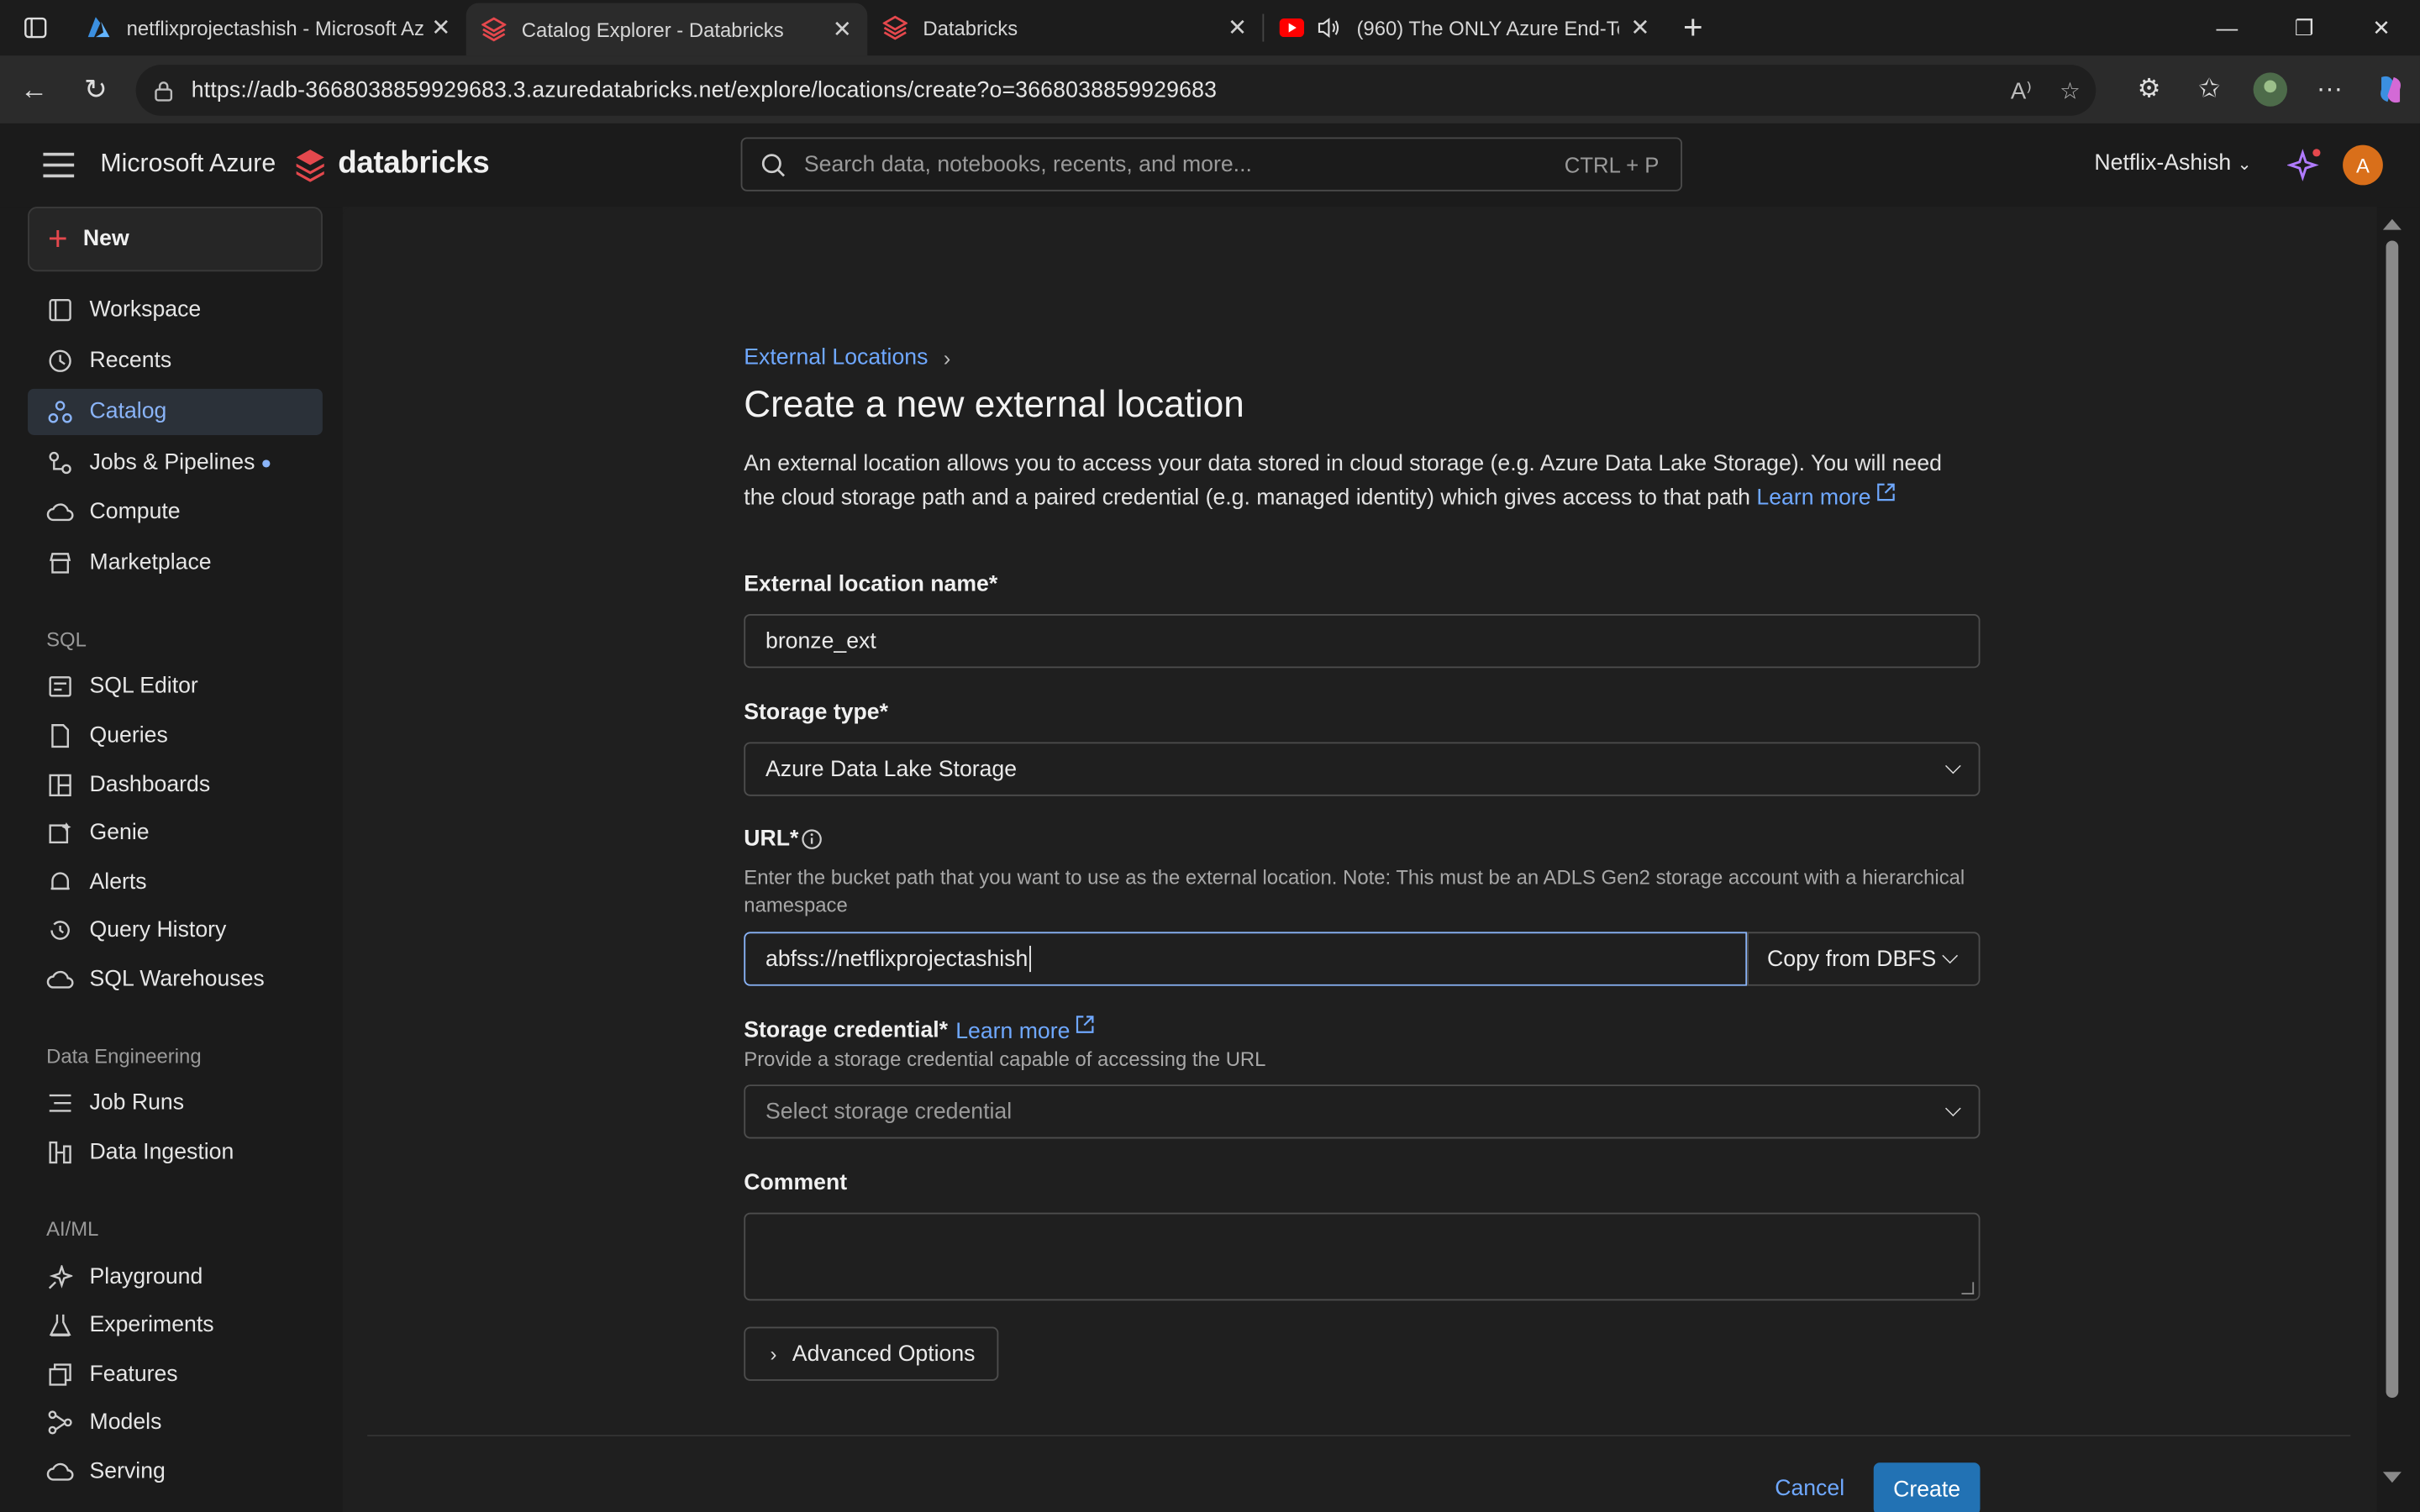  What do you see at coordinates (99, 27) in the screenshot?
I see `azure-icon` at bounding box center [99, 27].